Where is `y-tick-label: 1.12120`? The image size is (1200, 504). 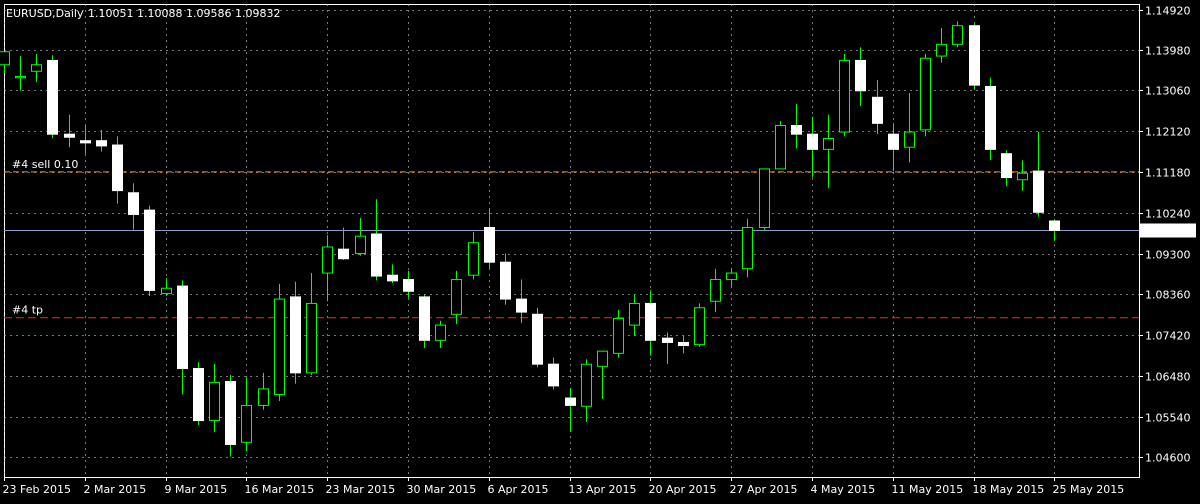
y-tick-label: 1.12120 is located at coordinates (1168, 132).